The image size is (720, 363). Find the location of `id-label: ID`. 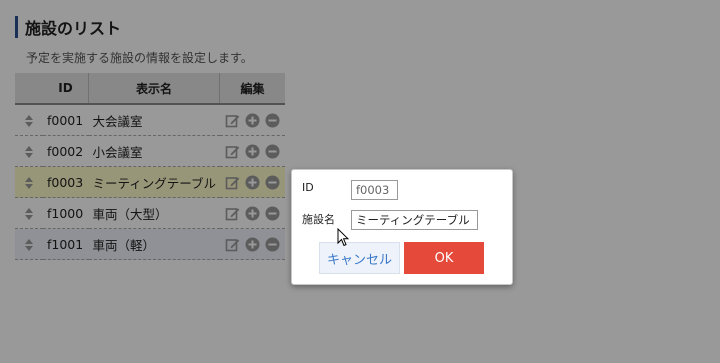

id-label: ID is located at coordinates (308, 187).